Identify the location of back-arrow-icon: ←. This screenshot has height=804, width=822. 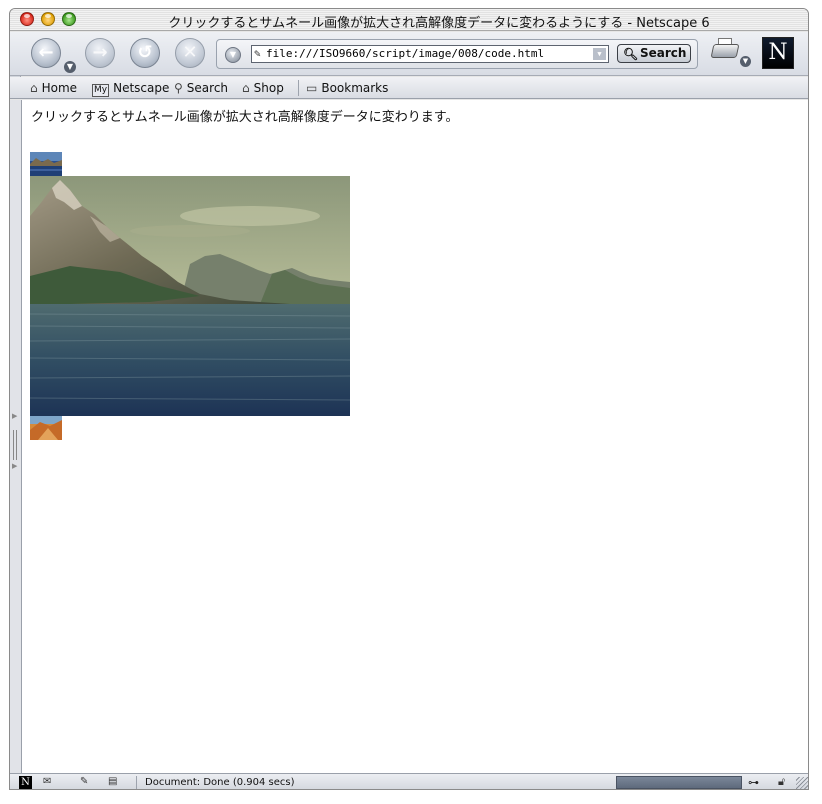
(46, 52).